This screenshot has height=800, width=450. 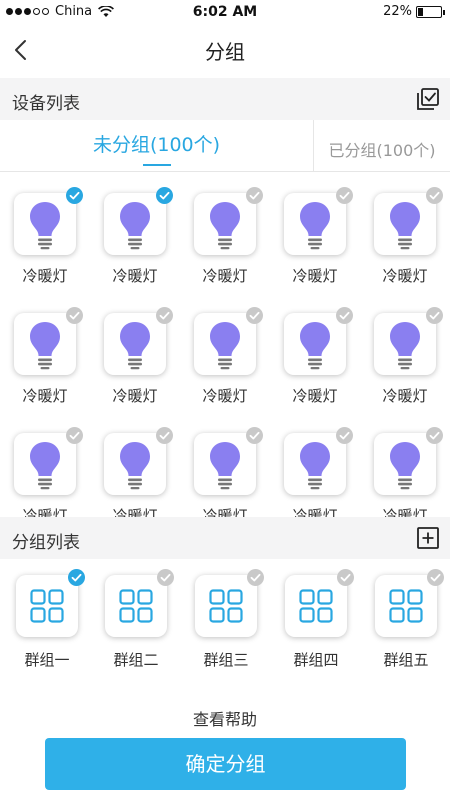 What do you see at coordinates (428, 538) in the screenshot?
I see `plus-square-icon` at bounding box center [428, 538].